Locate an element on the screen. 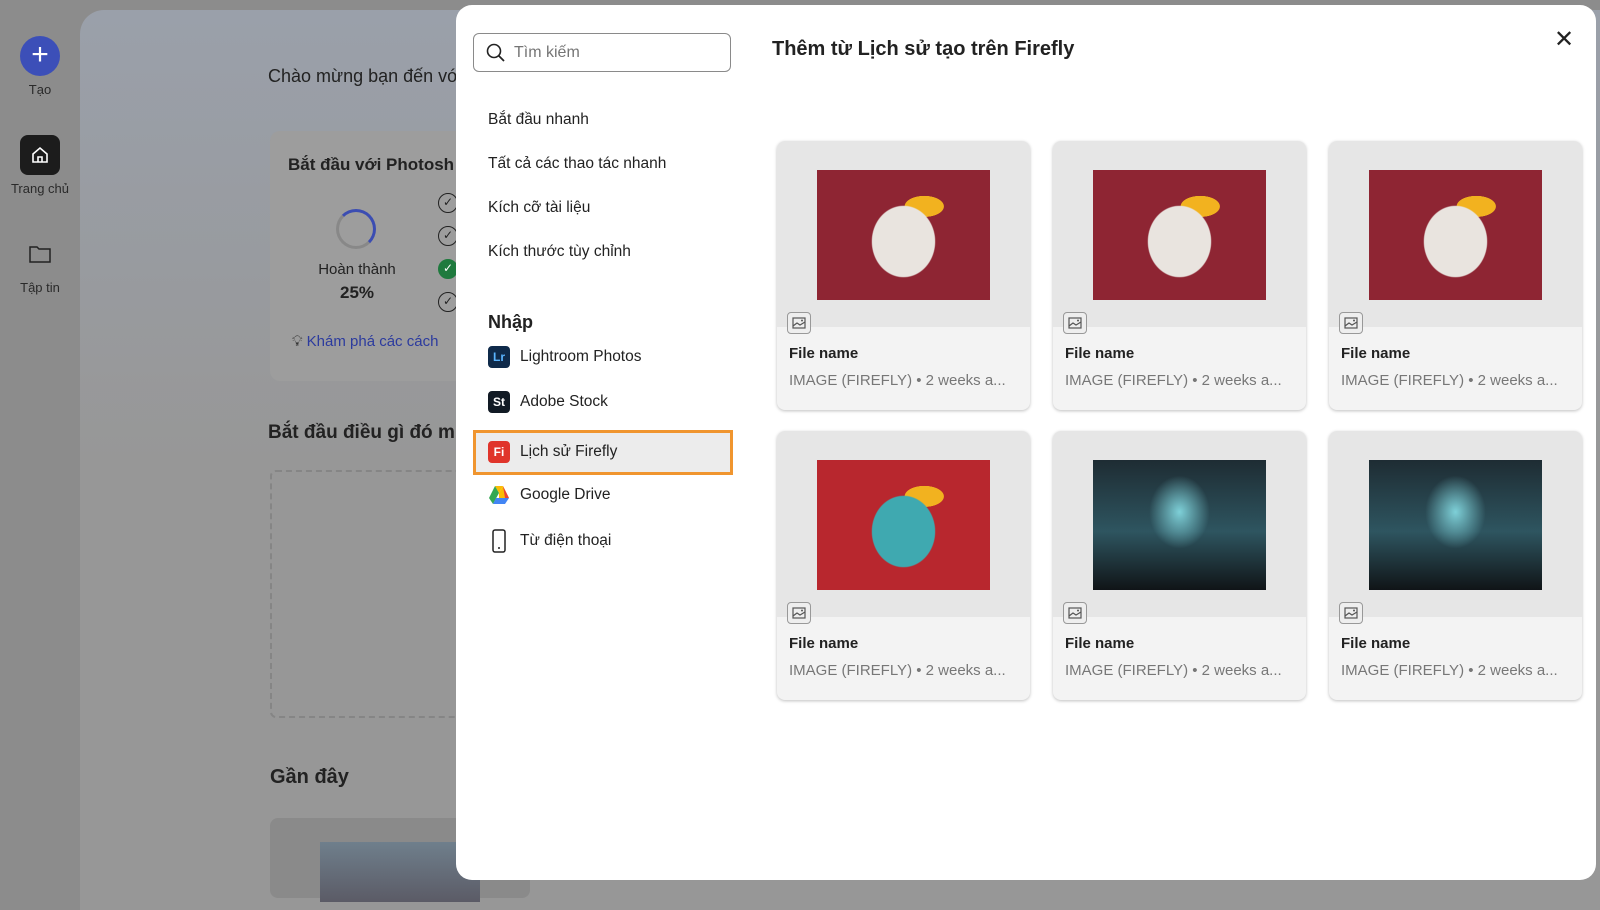  source-label: Lịch sử Firefly is located at coordinates (569, 451).